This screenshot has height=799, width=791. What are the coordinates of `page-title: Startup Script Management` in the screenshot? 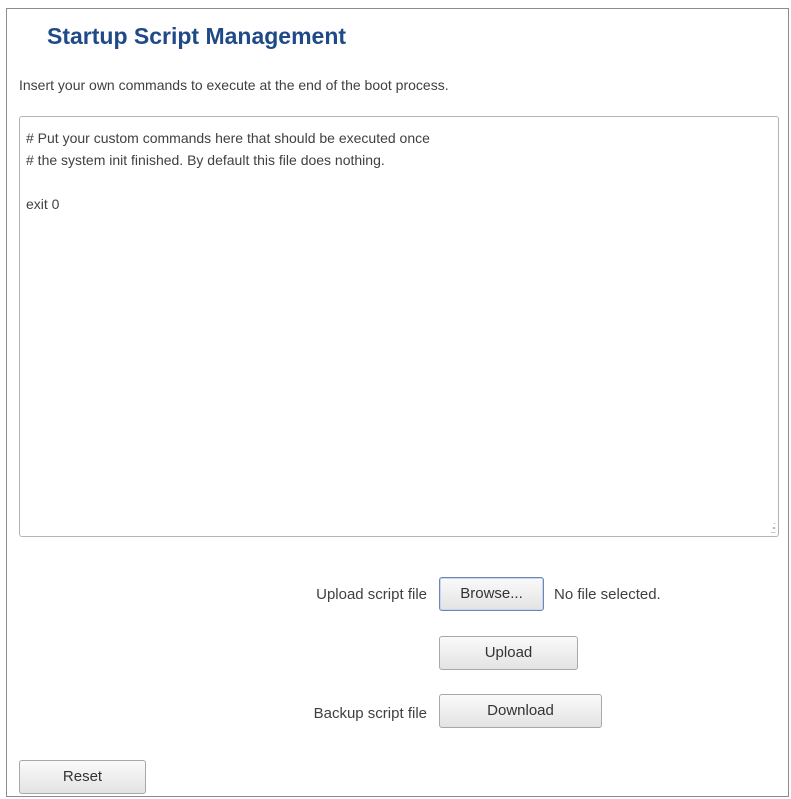 It's located at (197, 36).